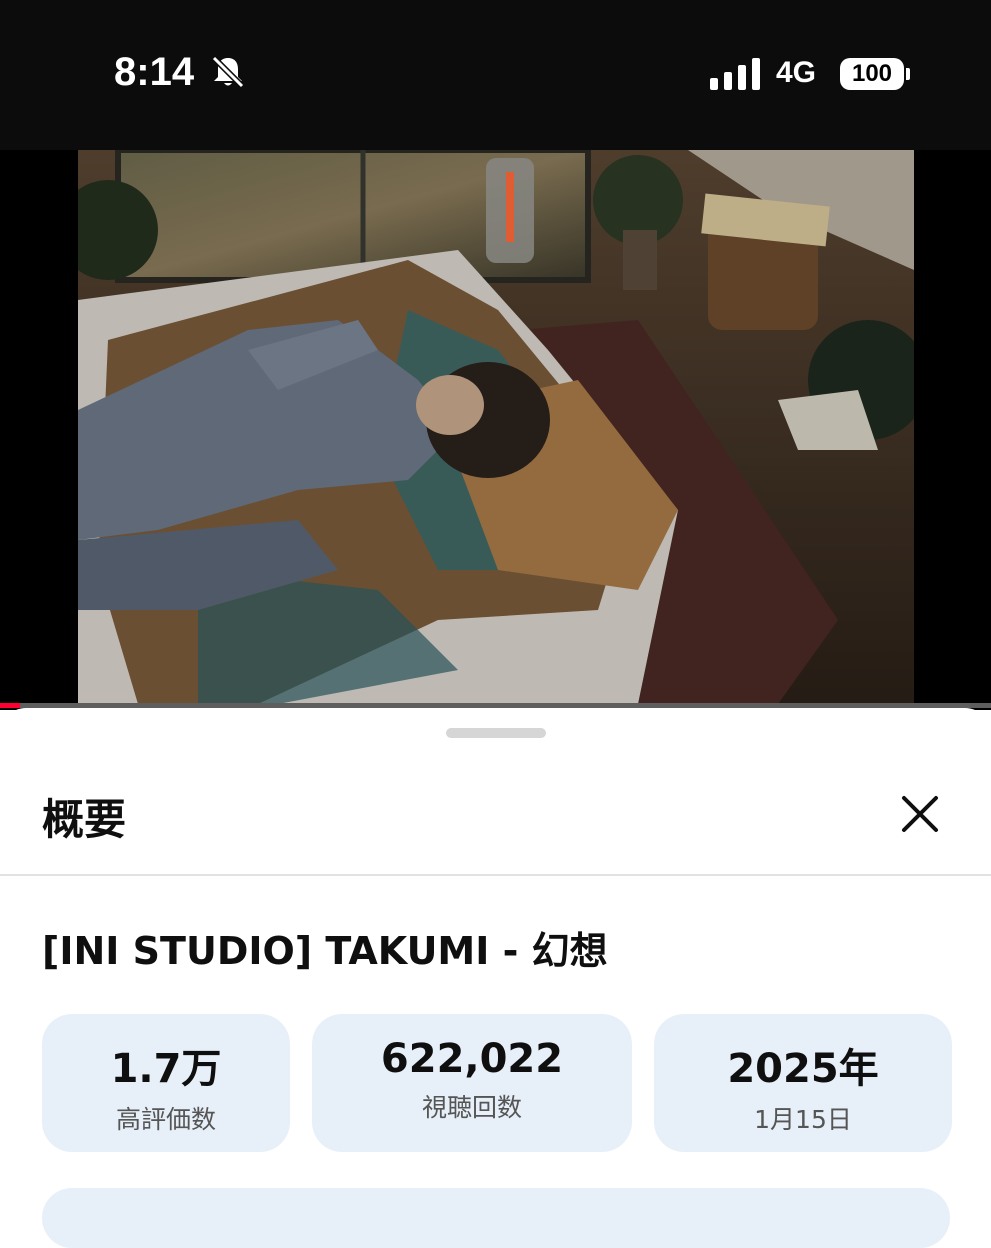  What do you see at coordinates (471, 1107) in the screenshot?
I see `views-label: 視聴回数` at bounding box center [471, 1107].